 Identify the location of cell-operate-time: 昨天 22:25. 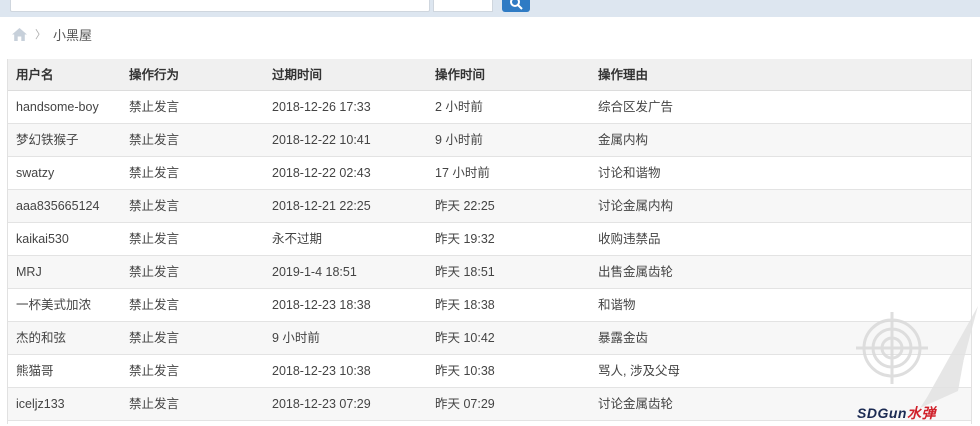
(465, 206).